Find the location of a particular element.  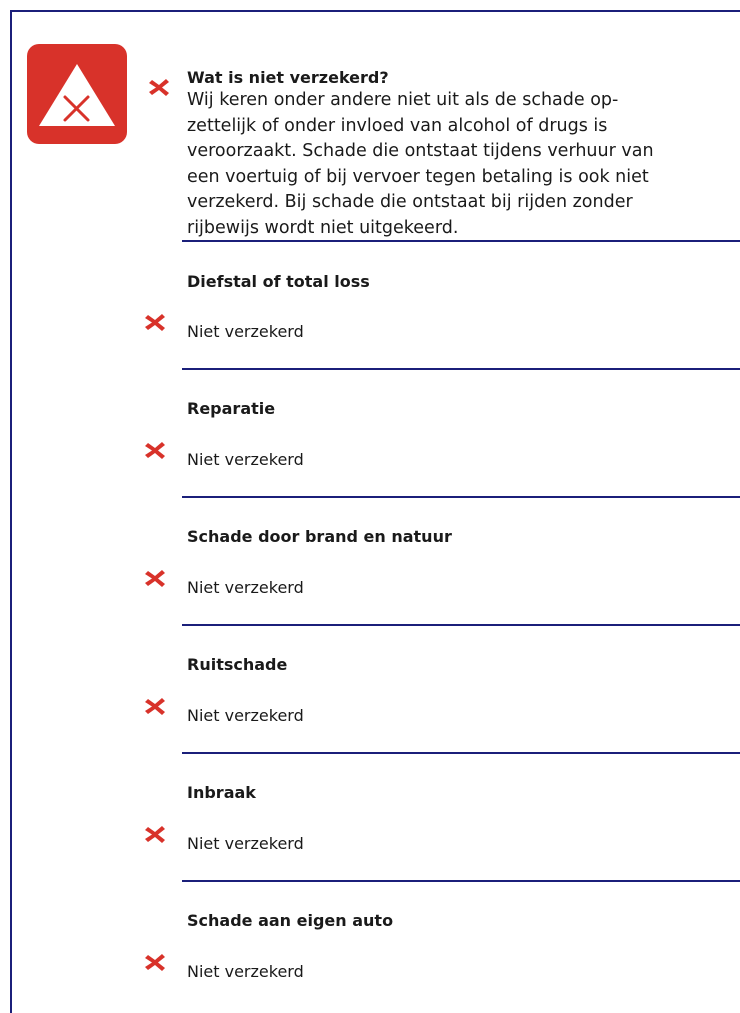

warning-triangle-x-icon is located at coordinates (77, 94).